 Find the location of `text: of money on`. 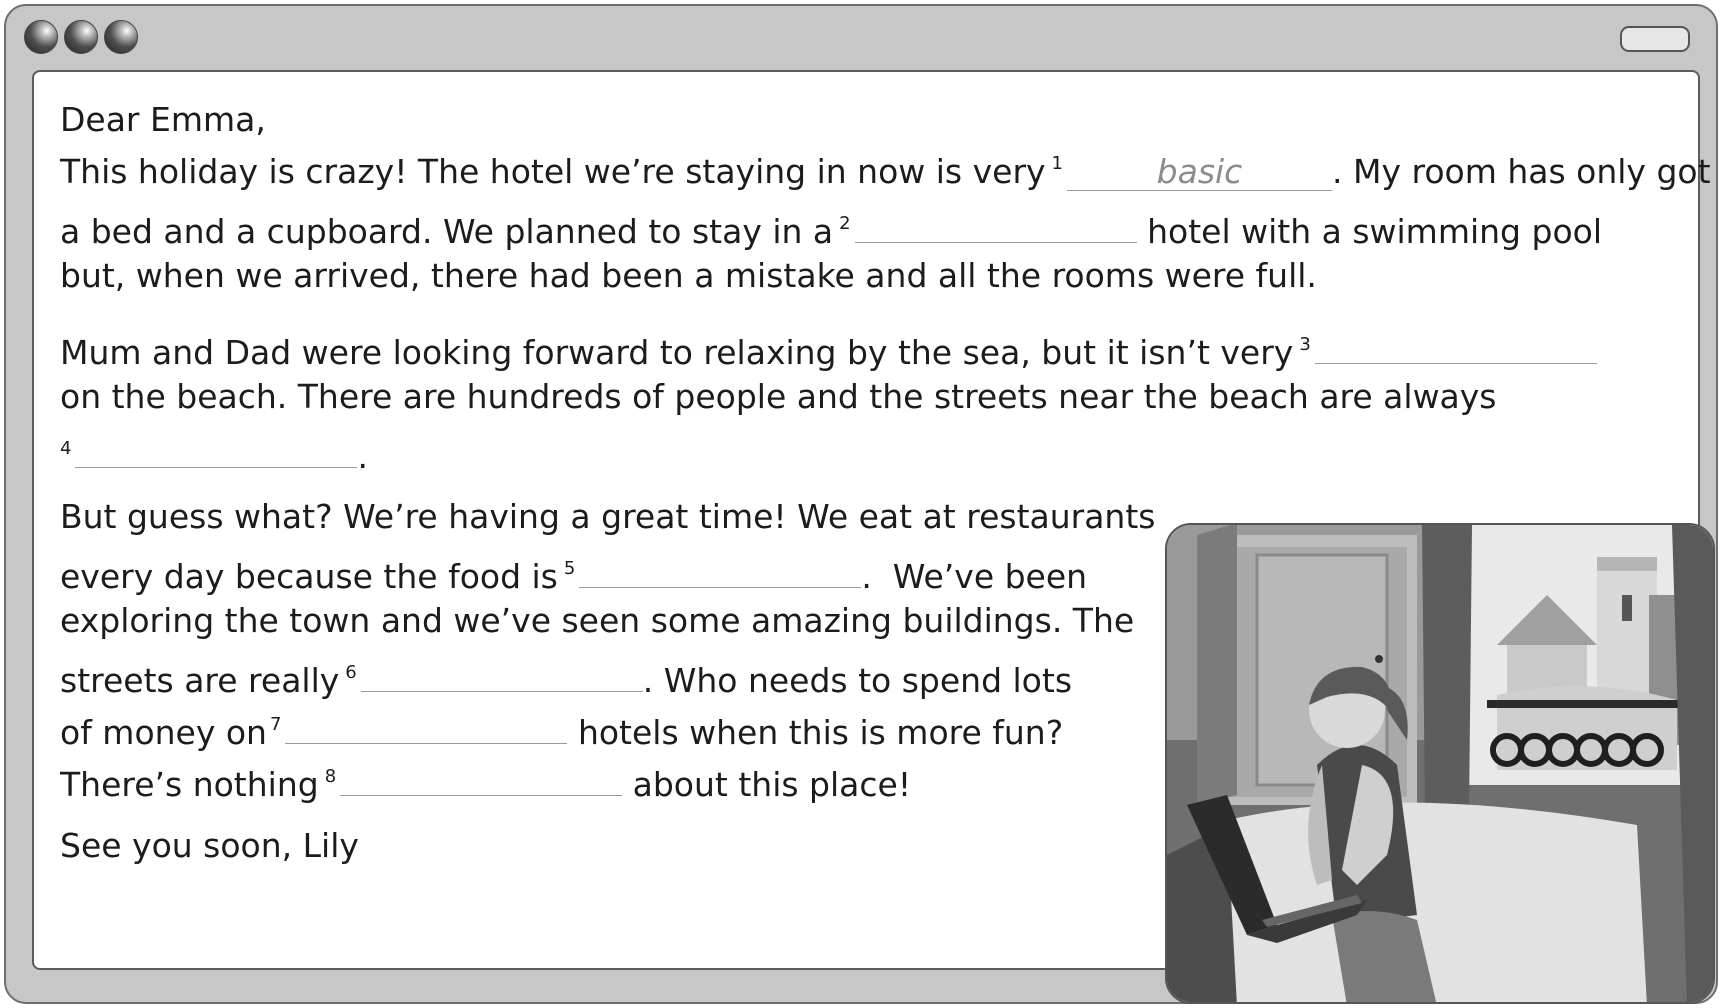

text: of money on is located at coordinates (163, 732).